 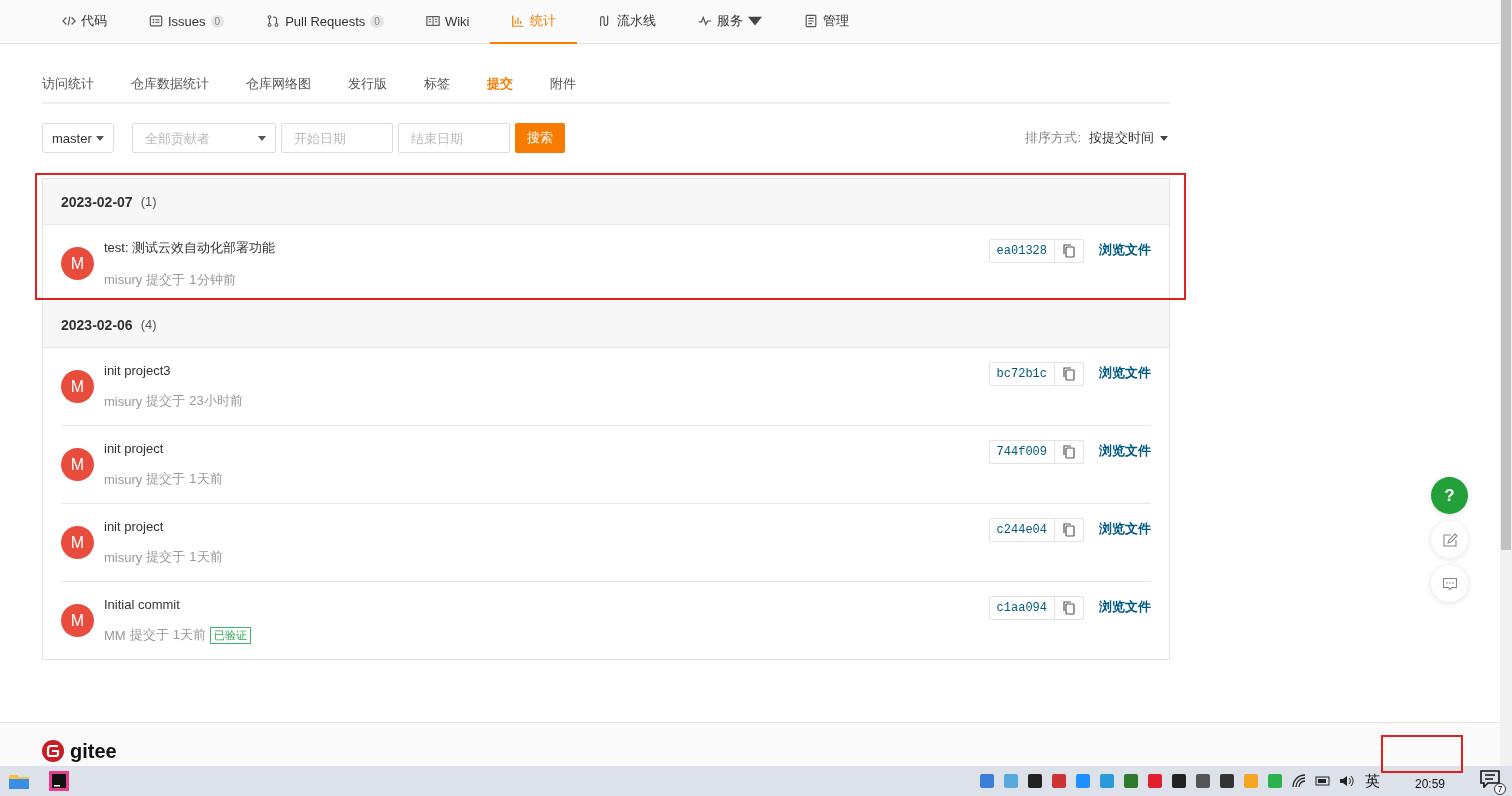 What do you see at coordinates (78, 138) in the screenshot?
I see `branch-dropdown: master` at bounding box center [78, 138].